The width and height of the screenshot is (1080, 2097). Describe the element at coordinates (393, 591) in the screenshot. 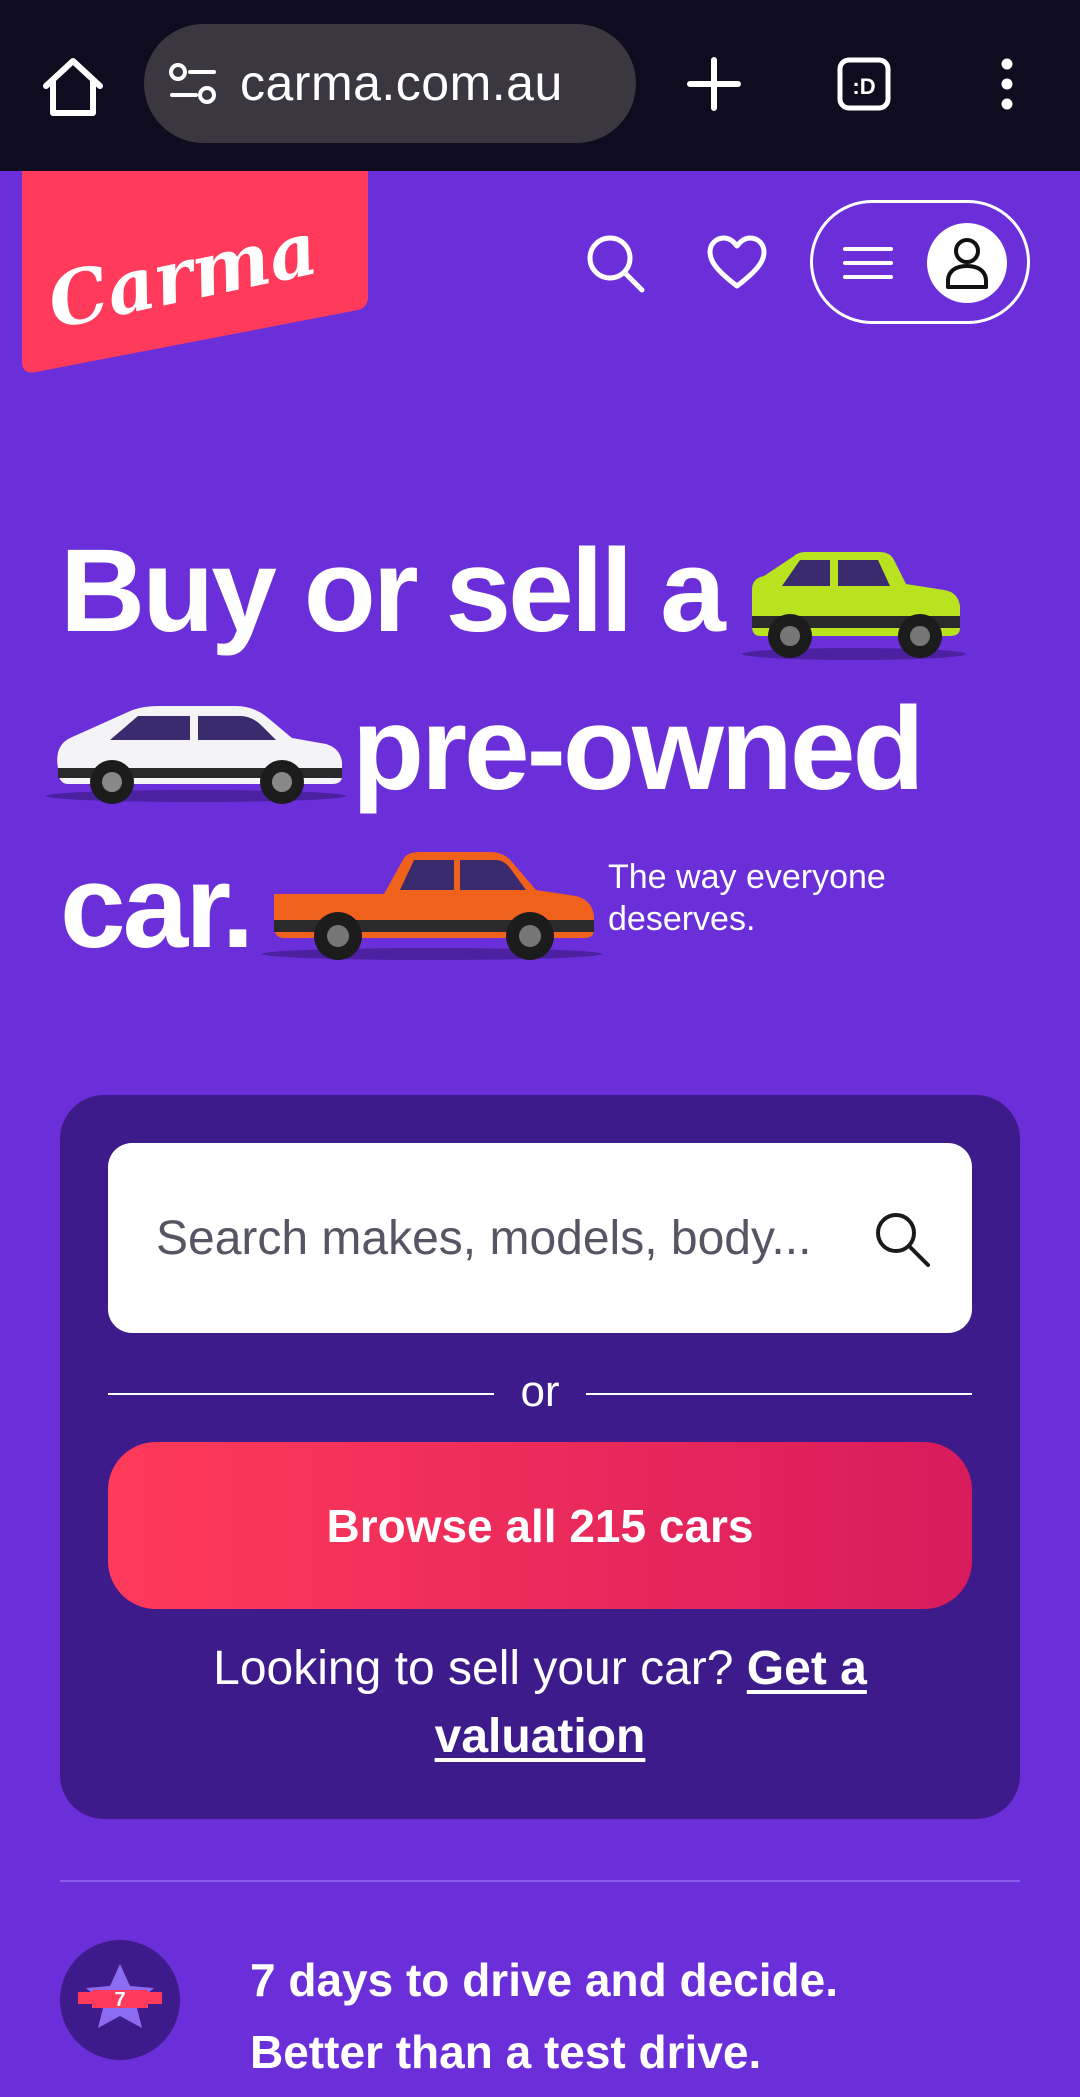

I see `hero-heading-line-1: Buy or sell a` at that location.